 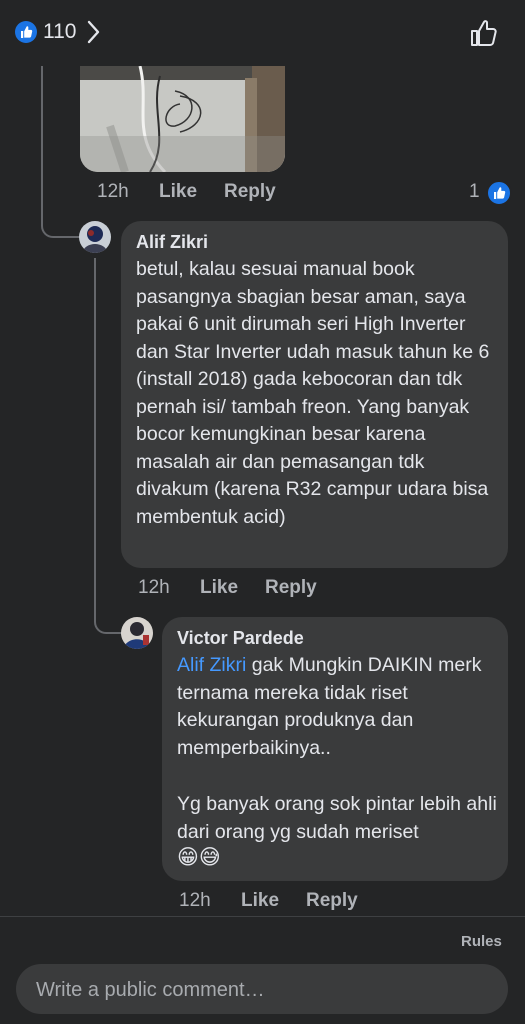 What do you see at coordinates (199, 857) in the screenshot?
I see `emoji-text: 😁😅` at bounding box center [199, 857].